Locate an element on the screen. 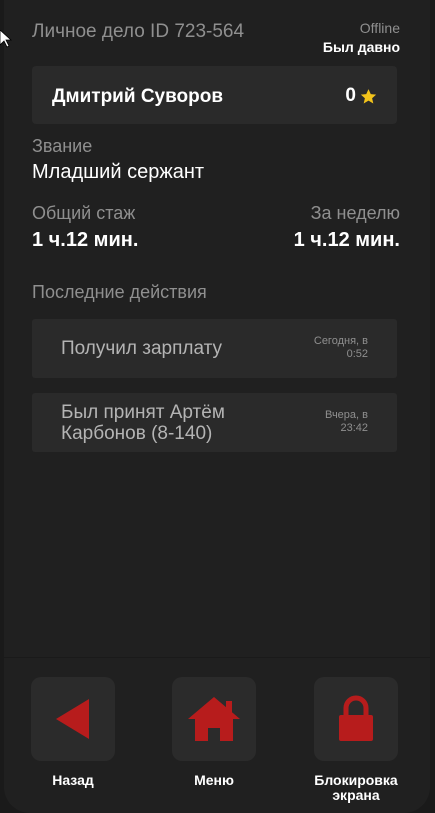 The width and height of the screenshot is (435, 813). menu-button is located at coordinates (214, 719).